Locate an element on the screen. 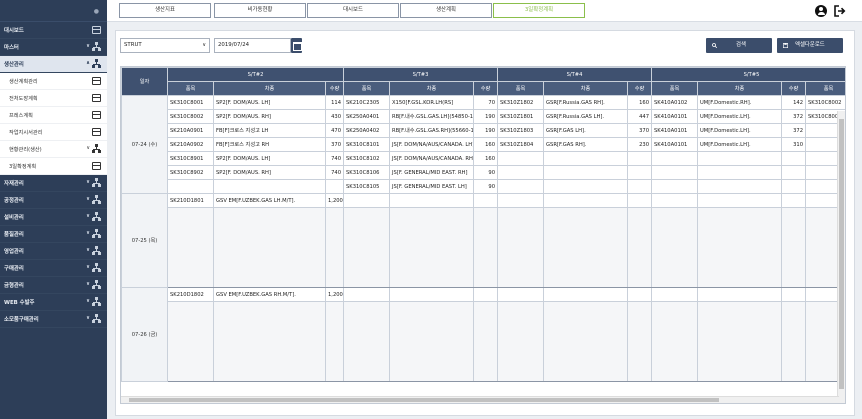 Image resolution: width=862 pixels, height=419 pixels. logout-icon is located at coordinates (839, 11).